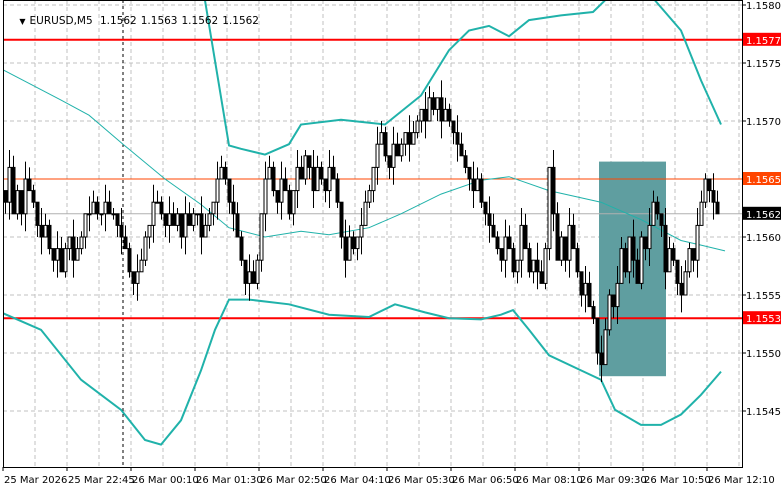 This screenshot has height=489, width=781. Describe the element at coordinates (763, 319) in the screenshot. I see `price-tag-label: 1.1553` at that location.